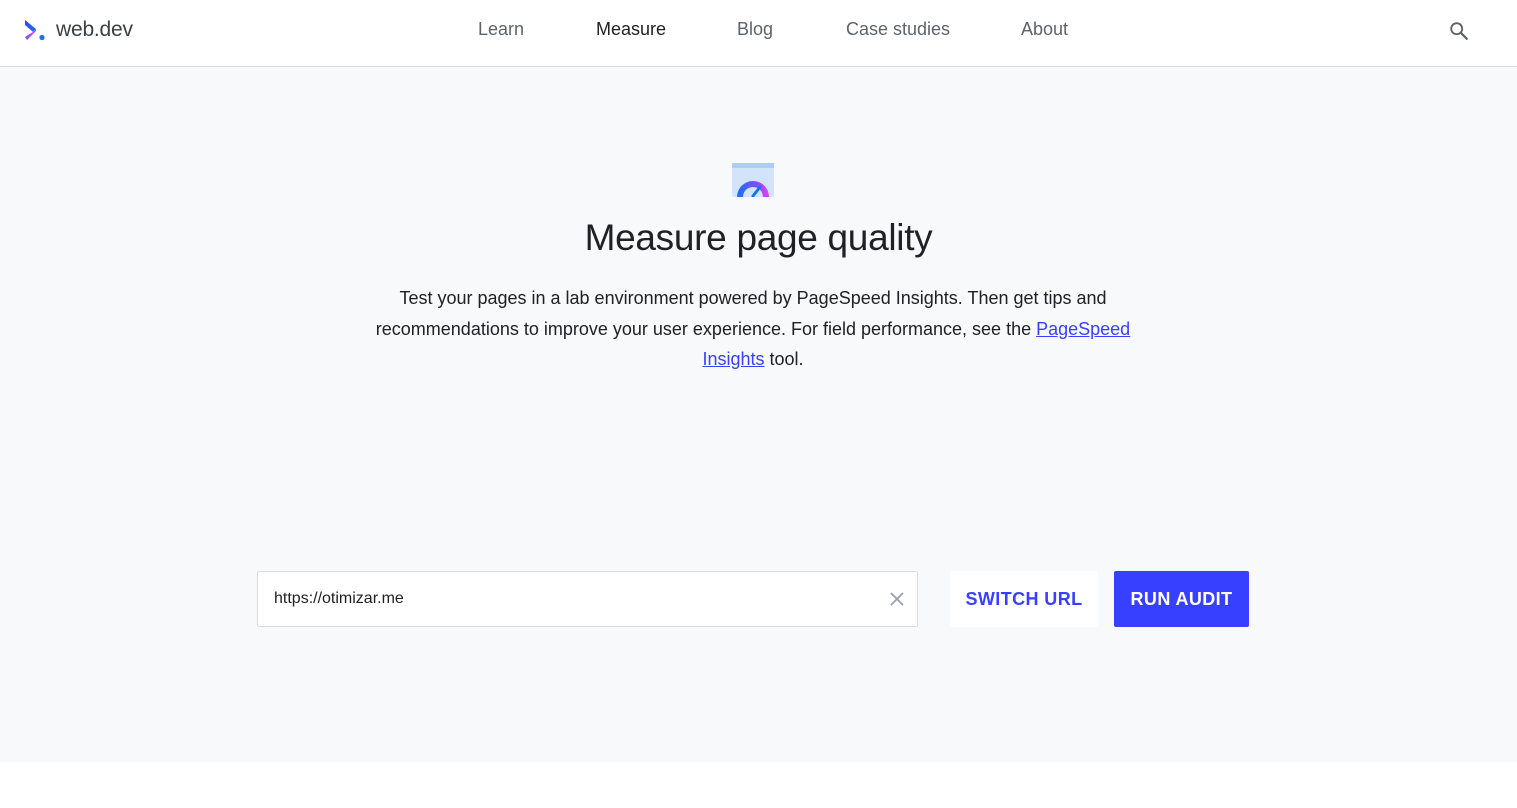 The height and width of the screenshot is (808, 1517). I want to click on nav-link-measure: Measure, so click(631, 29).